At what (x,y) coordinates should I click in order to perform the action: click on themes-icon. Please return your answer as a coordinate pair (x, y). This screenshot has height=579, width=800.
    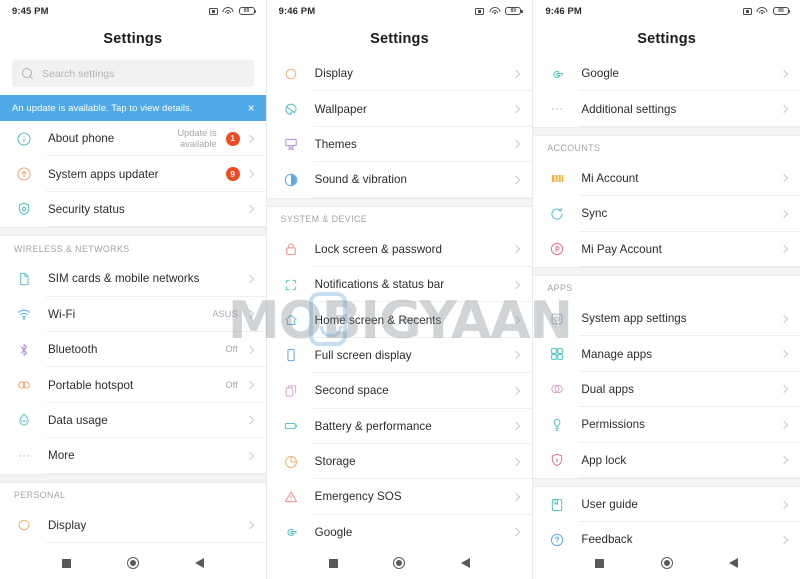
    Looking at the image, I should click on (291, 144).